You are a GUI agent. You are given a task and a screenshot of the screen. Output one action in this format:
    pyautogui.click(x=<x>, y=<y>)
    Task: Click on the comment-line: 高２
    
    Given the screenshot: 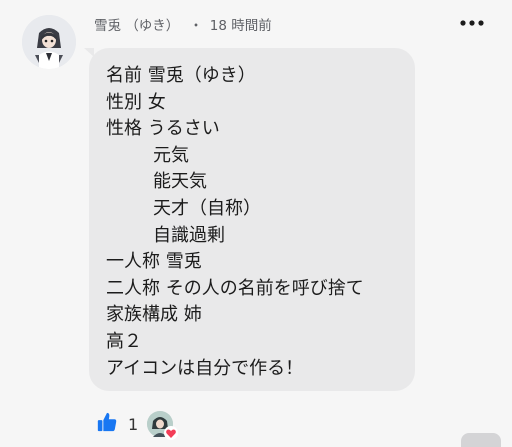 What is the action you would take?
    pyautogui.click(x=124, y=341)
    